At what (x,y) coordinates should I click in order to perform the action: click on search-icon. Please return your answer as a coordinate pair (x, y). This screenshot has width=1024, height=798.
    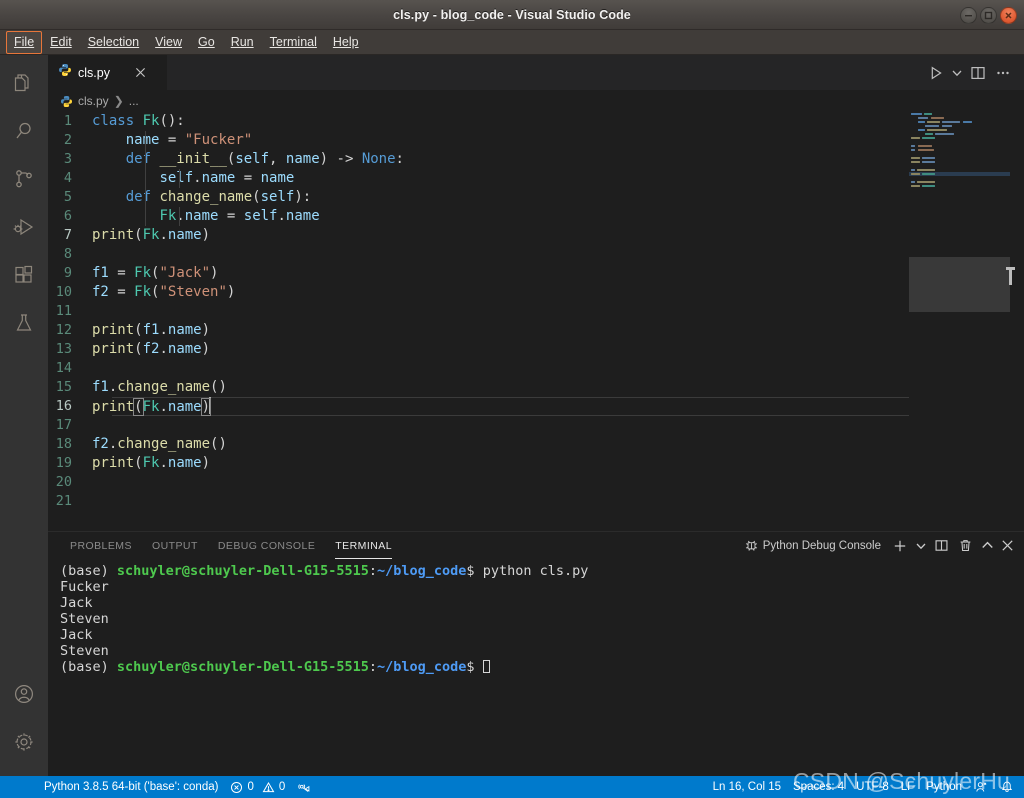
    Looking at the image, I should click on (24, 133).